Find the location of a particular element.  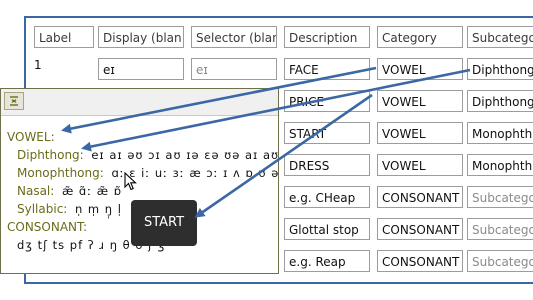

collapse-icon is located at coordinates (14, 101).